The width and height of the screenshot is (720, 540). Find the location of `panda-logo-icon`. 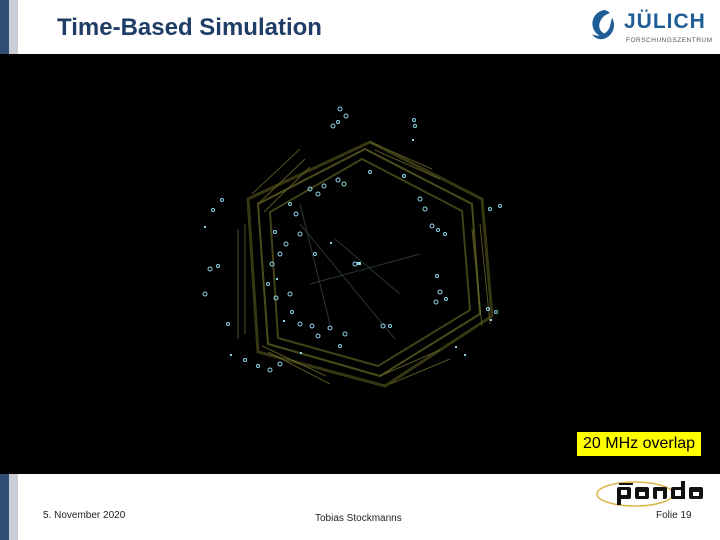

panda-logo-icon is located at coordinates (649, 494).